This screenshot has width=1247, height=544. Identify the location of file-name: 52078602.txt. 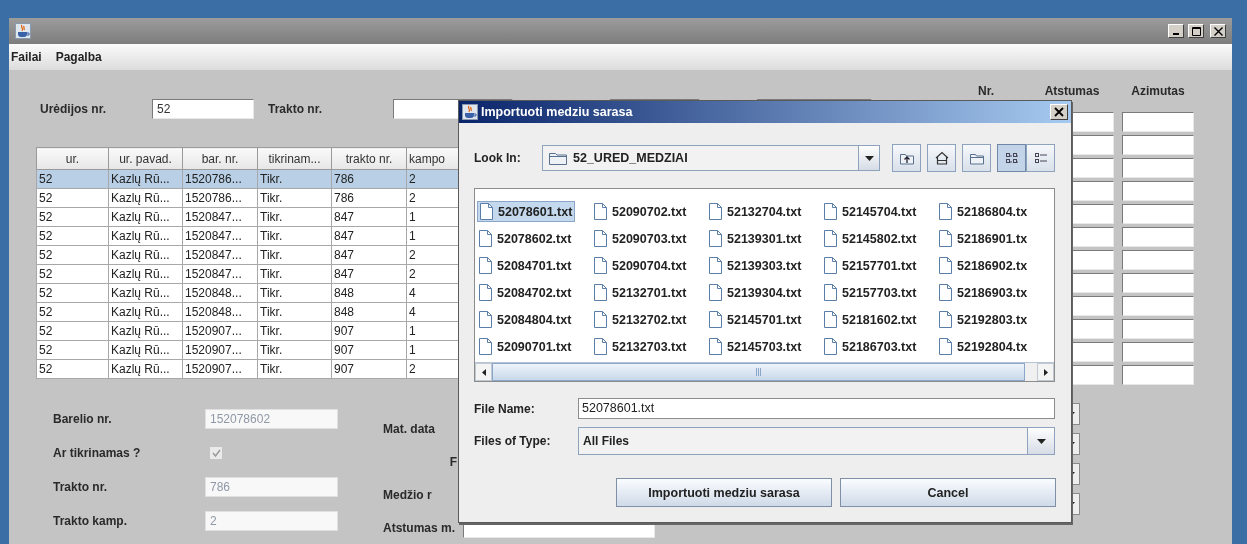
(534, 238).